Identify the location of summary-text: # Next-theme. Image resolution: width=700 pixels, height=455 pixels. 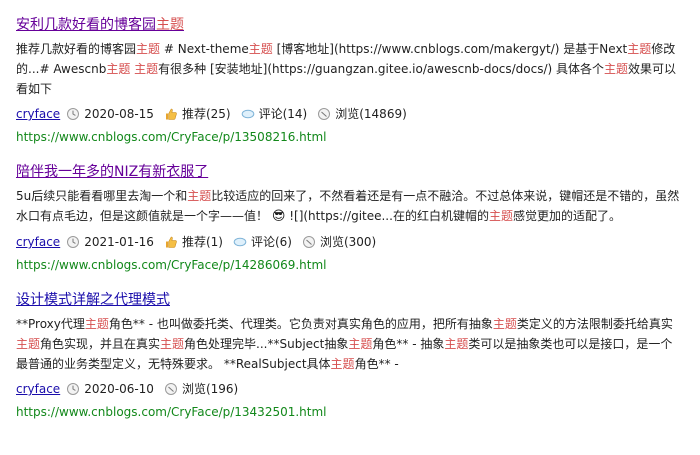
(204, 49).